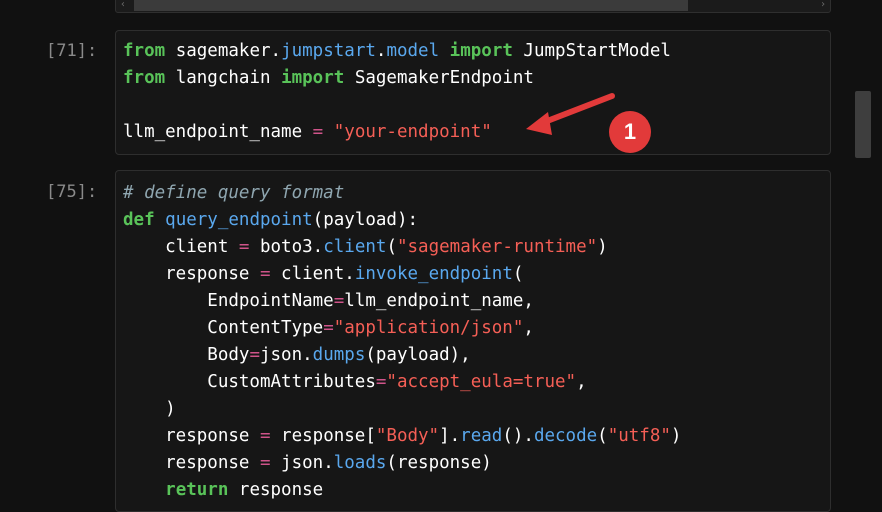 The image size is (882, 512). I want to click on code-token: JumpStartModel, so click(591, 51).